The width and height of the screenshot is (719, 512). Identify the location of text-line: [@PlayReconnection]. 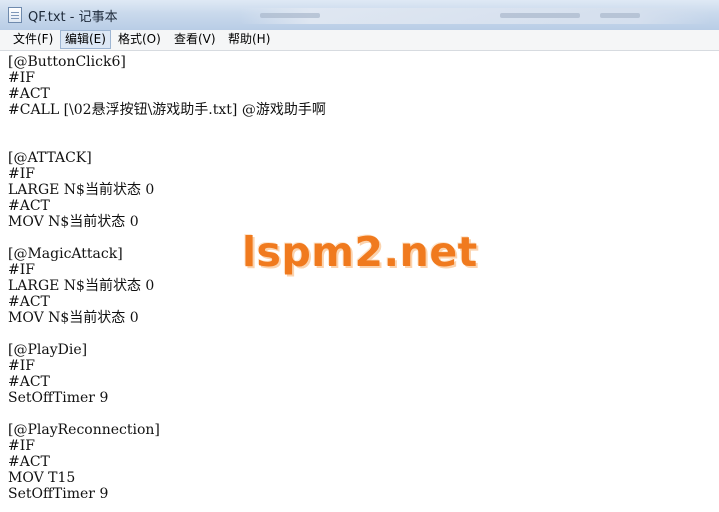
(84, 430).